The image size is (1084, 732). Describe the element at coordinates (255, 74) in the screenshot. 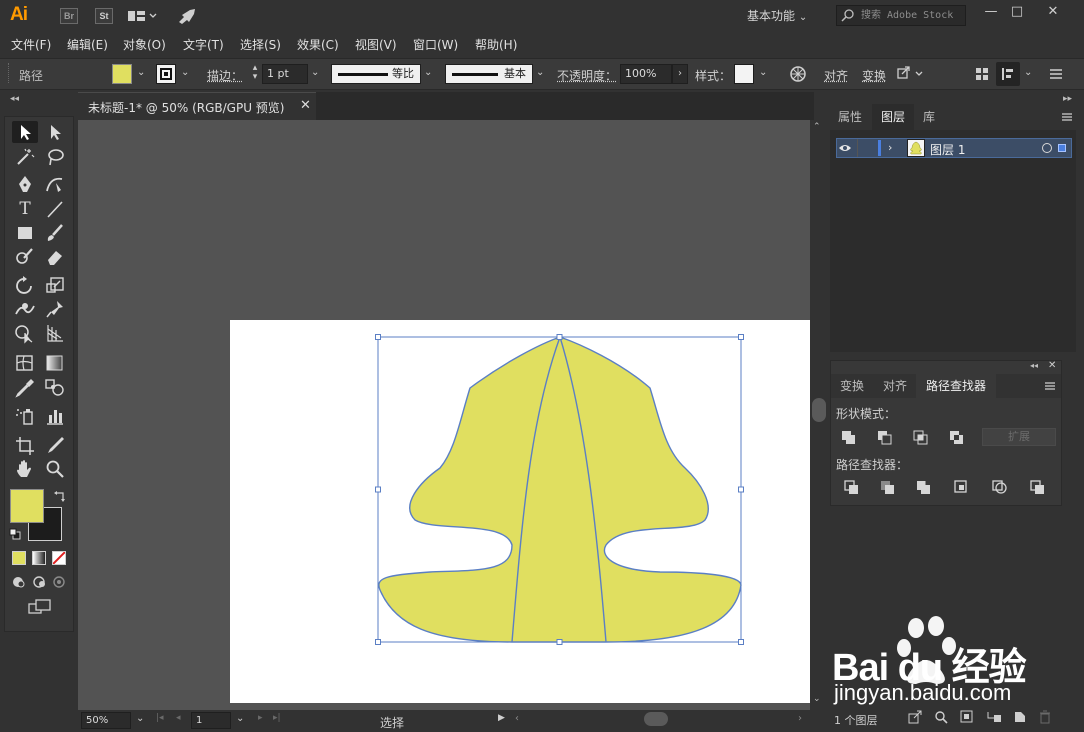

I see `stroke-weight-stepper: ▴ ▾` at that location.